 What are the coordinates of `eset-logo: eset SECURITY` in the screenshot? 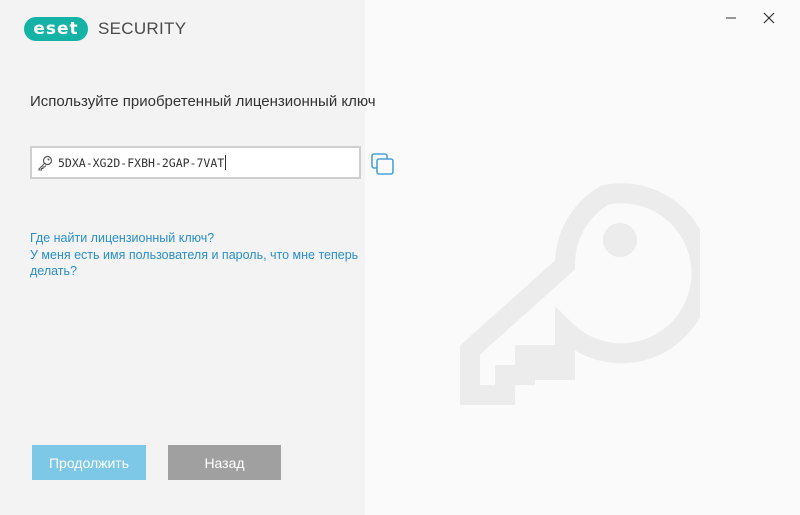 It's located at (105, 29).